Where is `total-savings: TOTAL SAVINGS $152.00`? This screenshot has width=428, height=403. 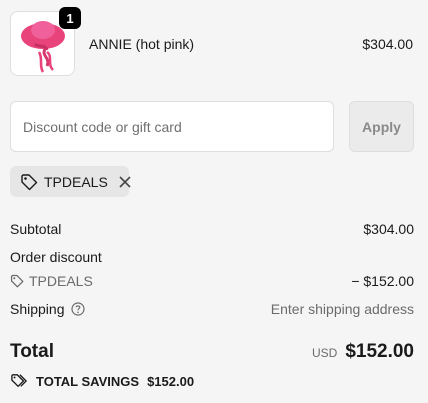 total-savings: TOTAL SAVINGS $152.00 is located at coordinates (102, 381).